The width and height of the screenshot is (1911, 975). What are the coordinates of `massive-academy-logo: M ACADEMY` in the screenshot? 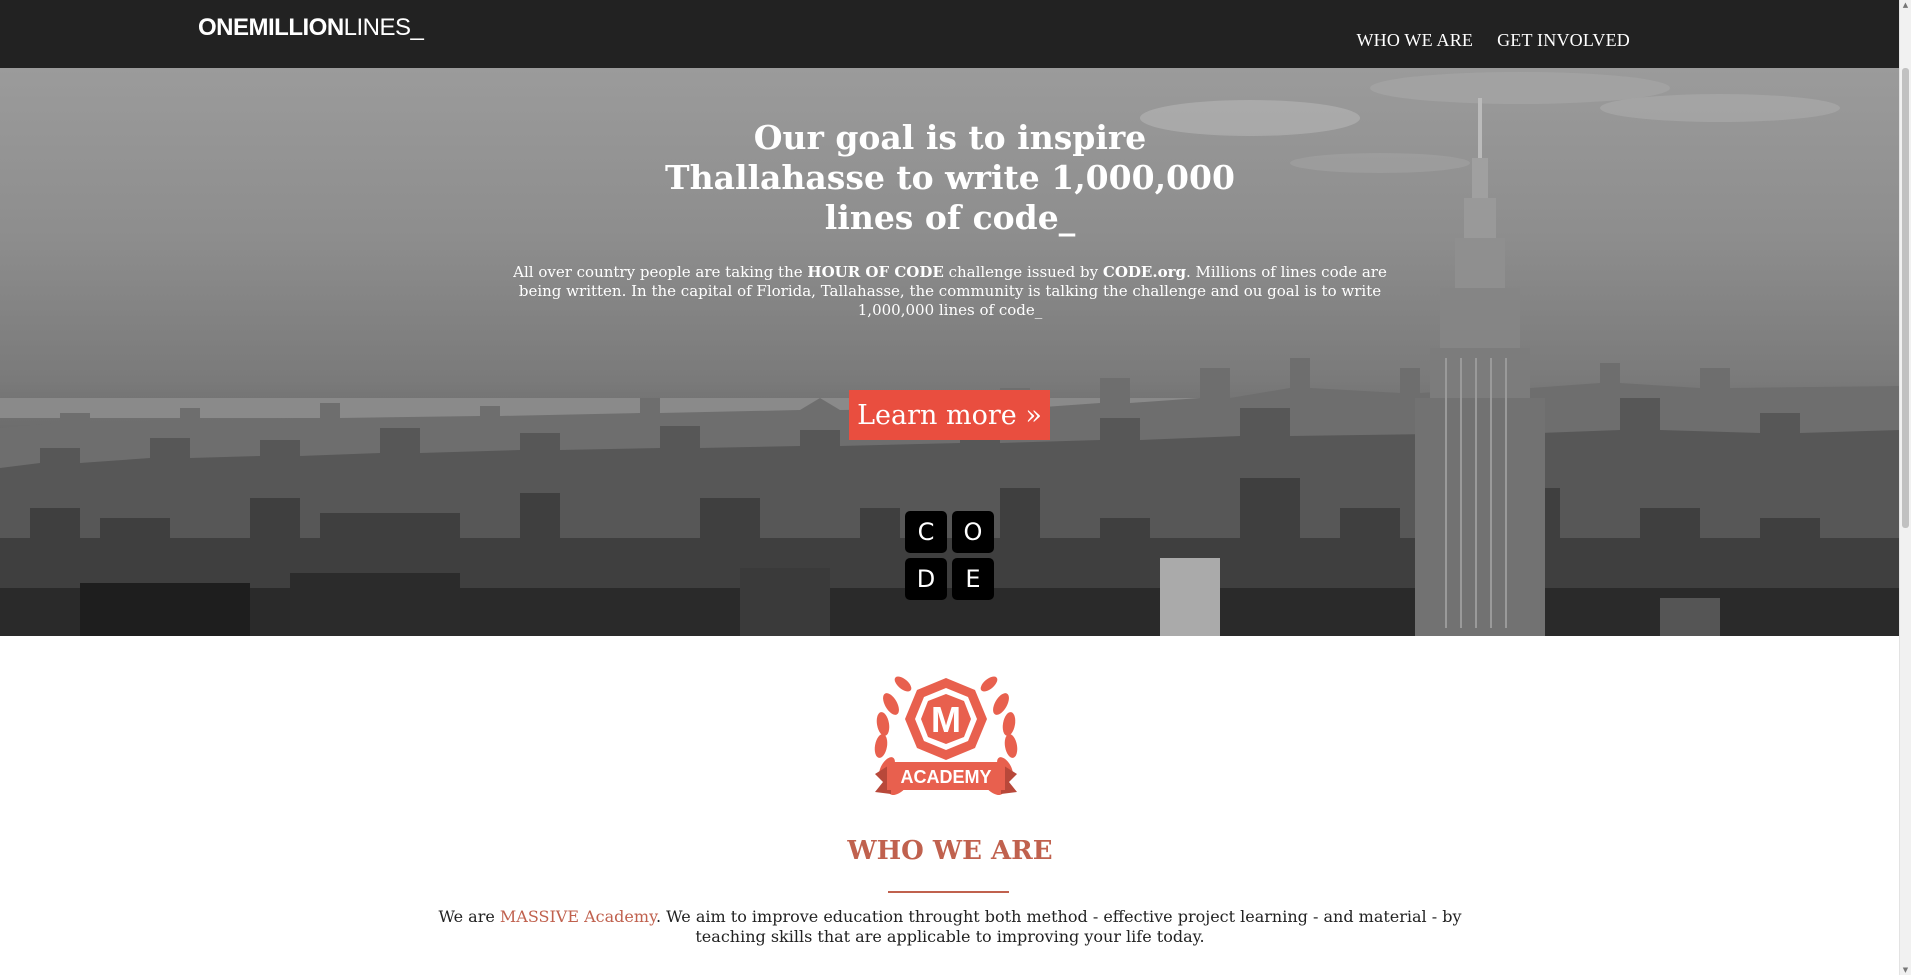 It's located at (946, 735).